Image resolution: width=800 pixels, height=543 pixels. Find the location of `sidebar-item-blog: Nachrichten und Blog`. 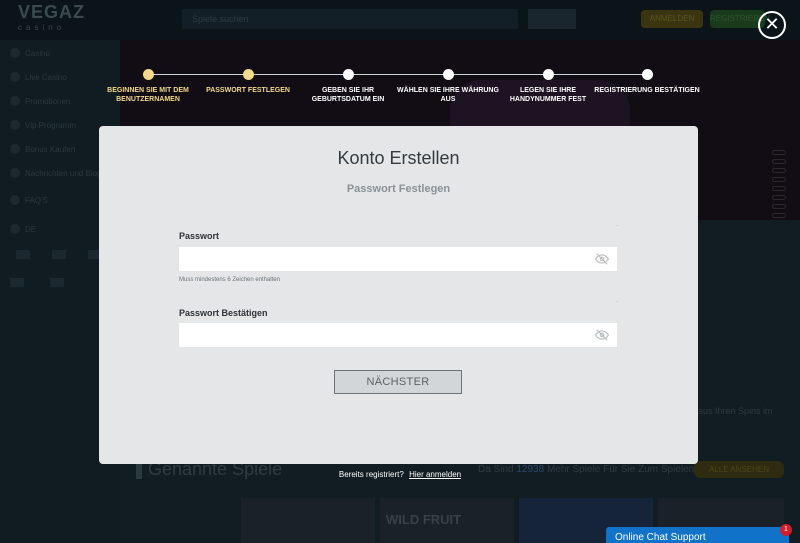

sidebar-item-blog: Nachrichten und Blog is located at coordinates (56, 173).